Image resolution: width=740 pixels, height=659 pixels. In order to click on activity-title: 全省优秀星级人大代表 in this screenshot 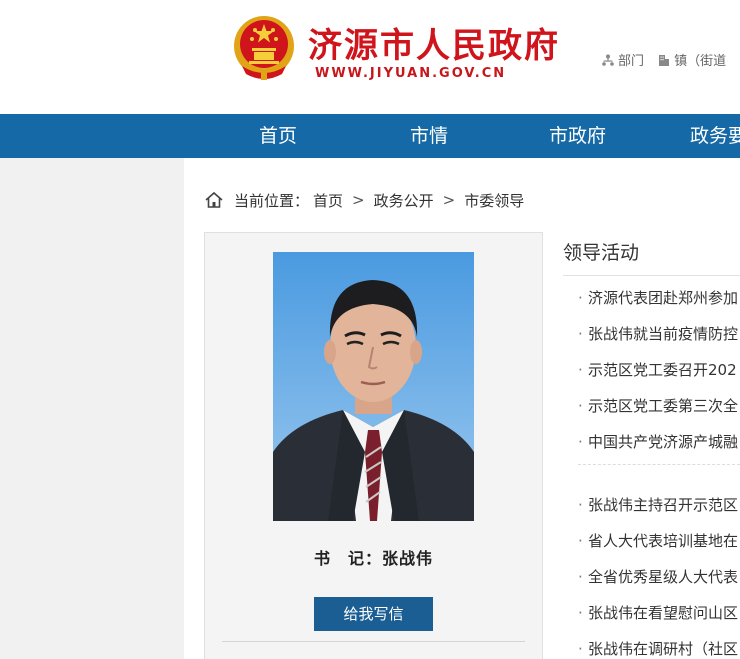, I will do `click(663, 577)`.